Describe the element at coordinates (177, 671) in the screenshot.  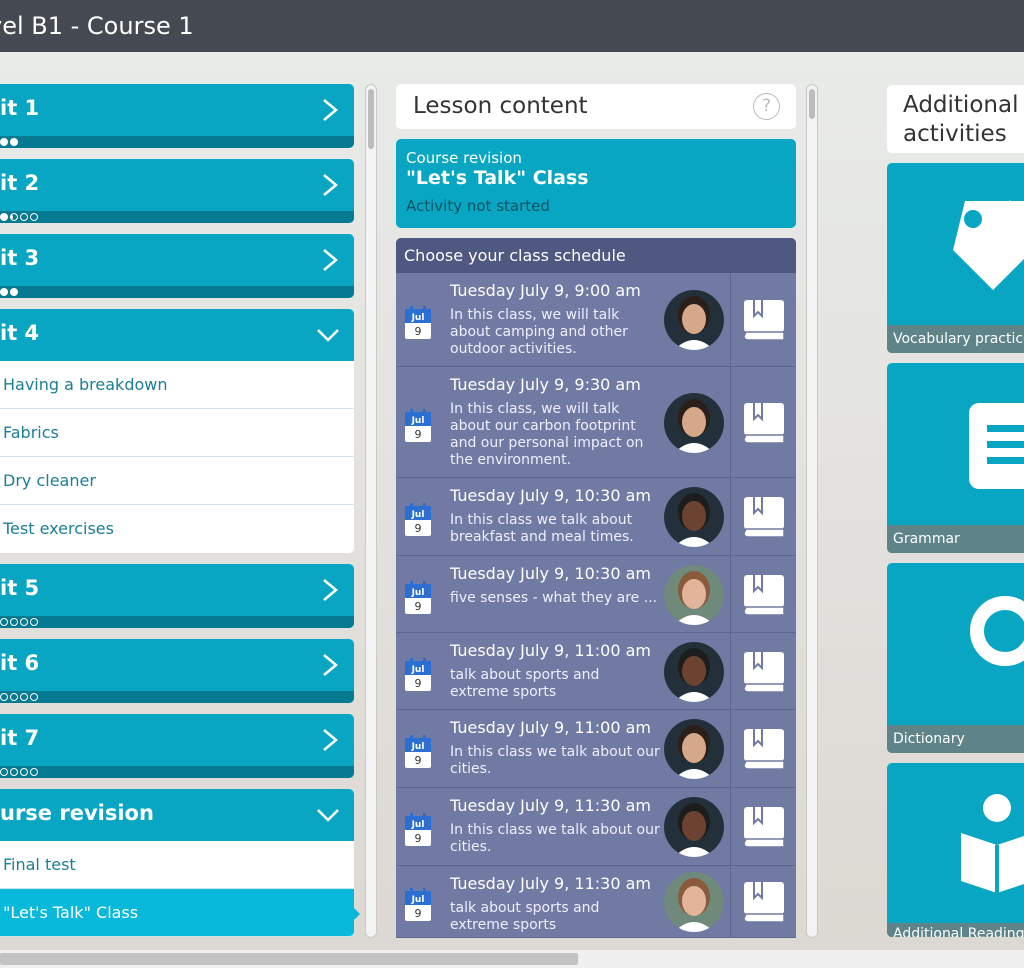
I see `unit-6: it 6` at that location.